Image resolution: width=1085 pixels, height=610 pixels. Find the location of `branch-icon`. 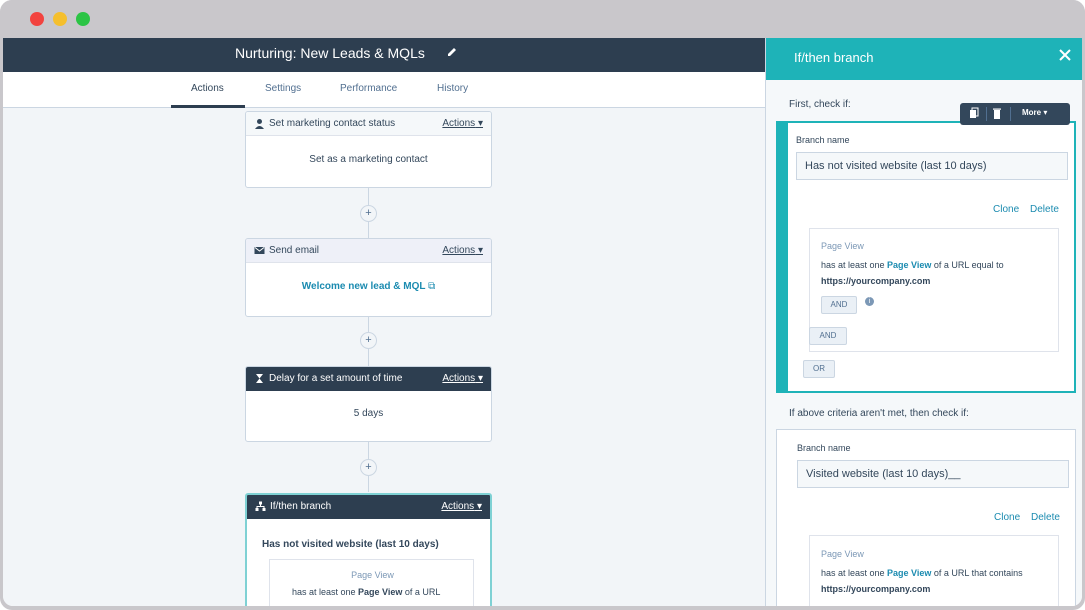

branch-icon is located at coordinates (260, 506).